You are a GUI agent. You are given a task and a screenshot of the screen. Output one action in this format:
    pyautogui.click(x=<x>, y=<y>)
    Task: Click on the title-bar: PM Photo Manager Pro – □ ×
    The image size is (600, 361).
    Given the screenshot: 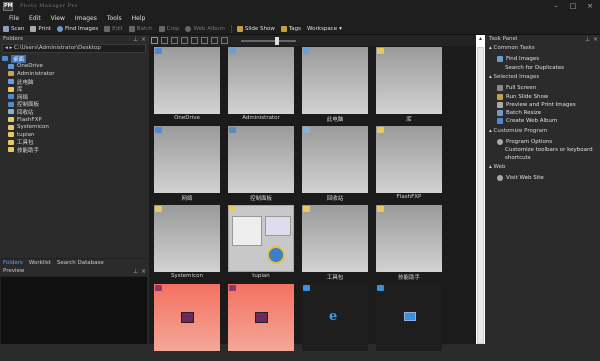 What is the action you would take?
    pyautogui.click(x=300, y=6)
    